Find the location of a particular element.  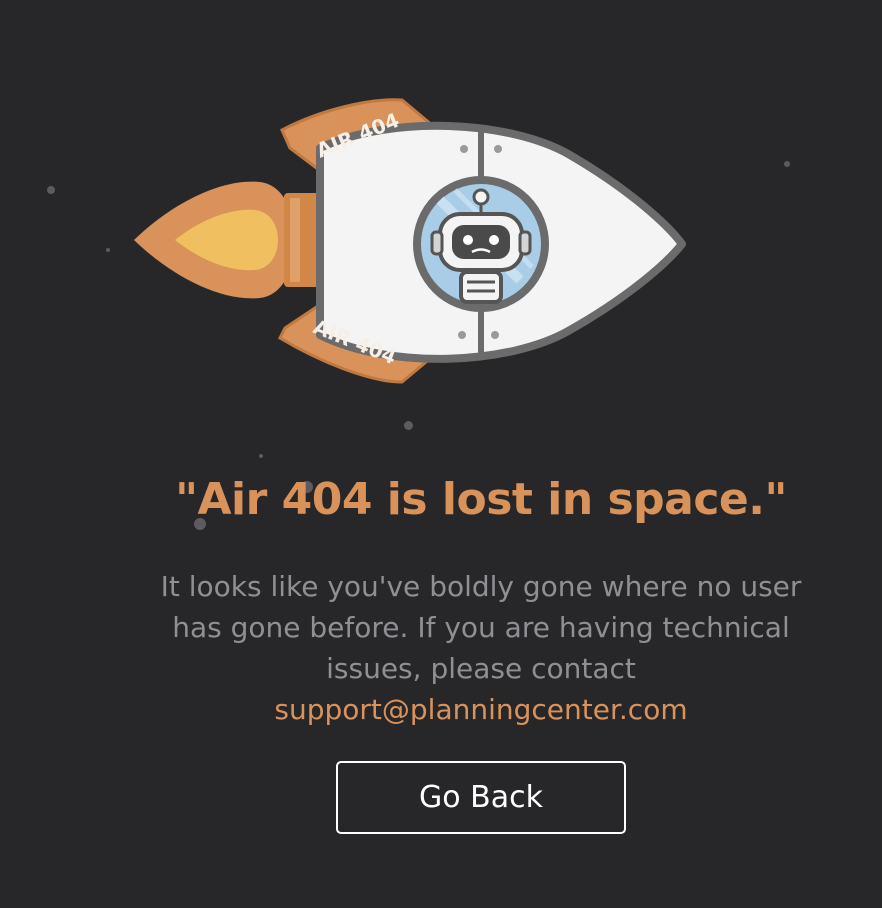

support-email-link: support@planningcenter.com is located at coordinates (481, 709).